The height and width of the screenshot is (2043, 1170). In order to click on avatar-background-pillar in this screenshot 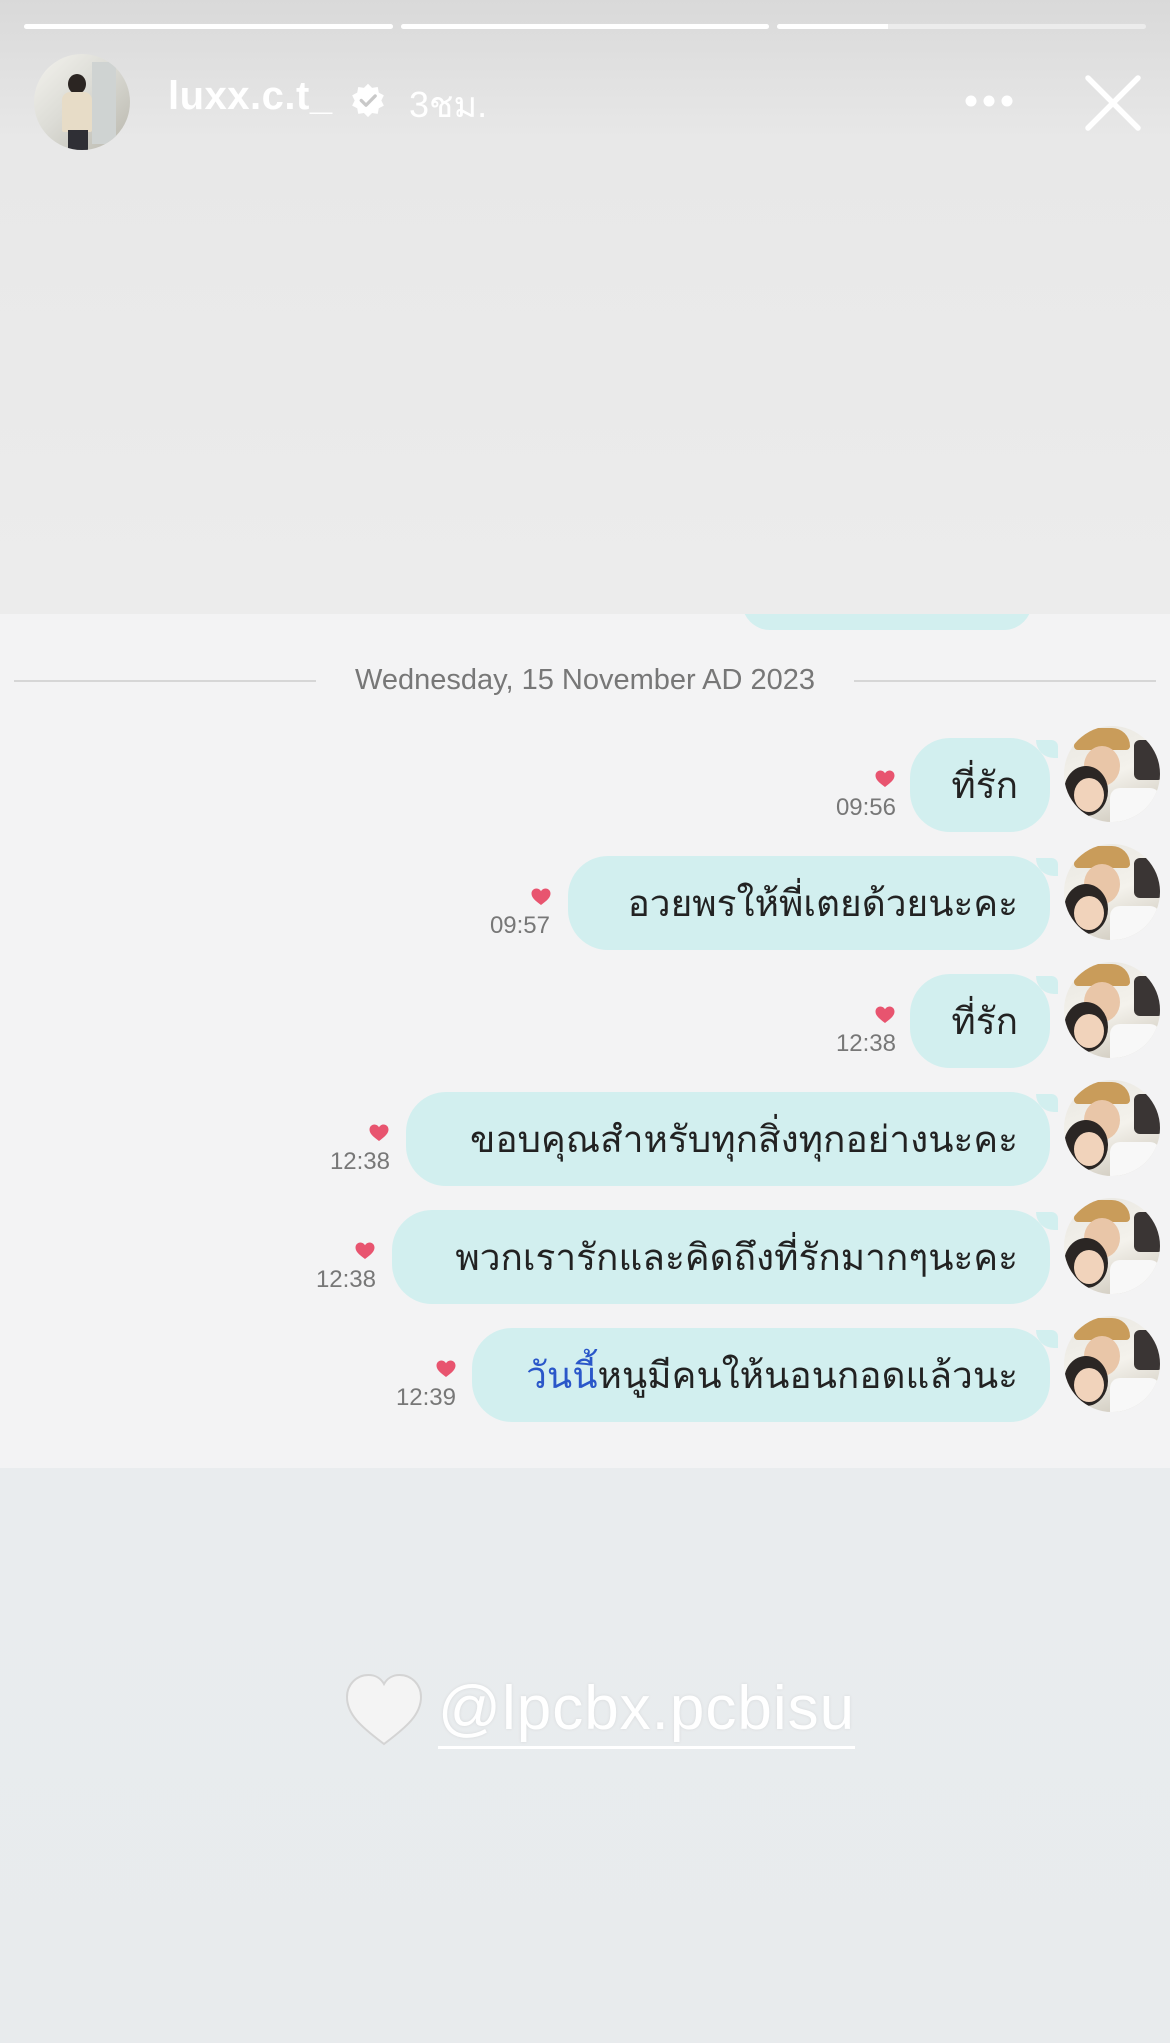, I will do `click(104, 103)`.